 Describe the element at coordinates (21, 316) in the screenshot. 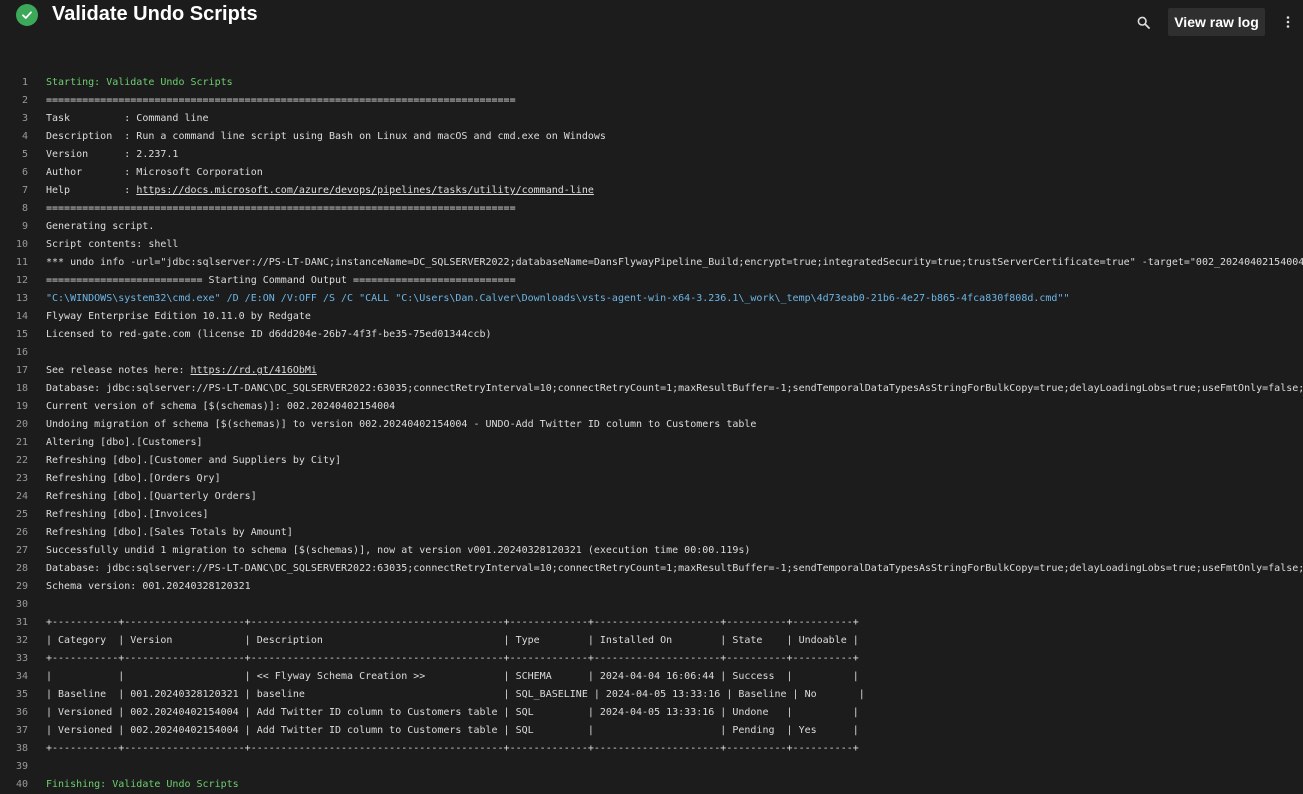

I see `line-number: 14` at that location.